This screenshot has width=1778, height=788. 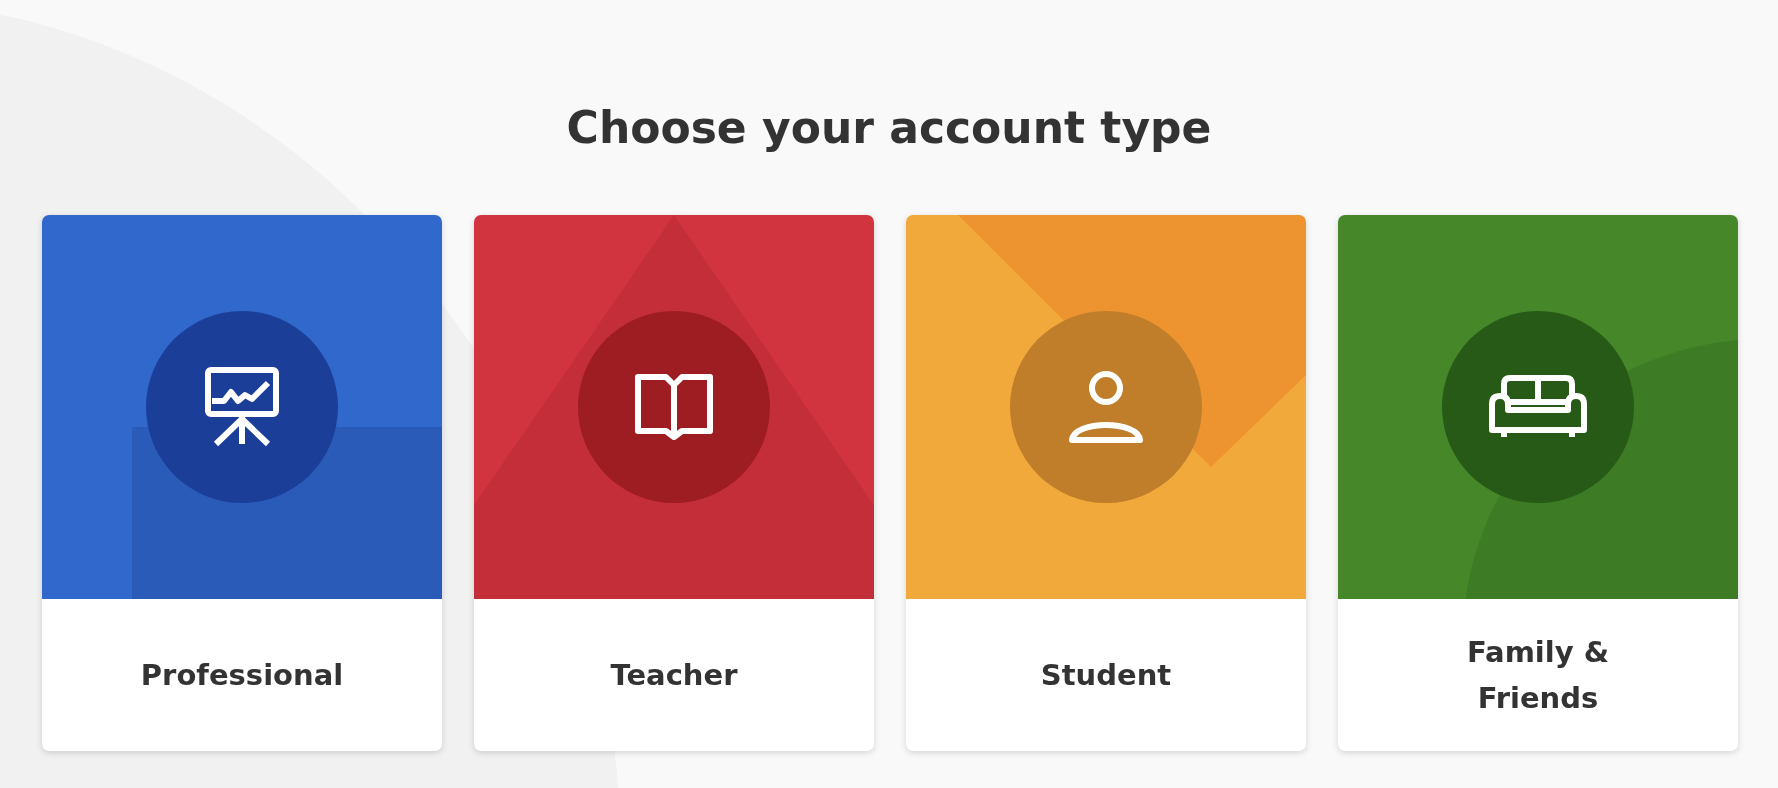 What do you see at coordinates (674, 407) in the screenshot?
I see `open-book-icon` at bounding box center [674, 407].